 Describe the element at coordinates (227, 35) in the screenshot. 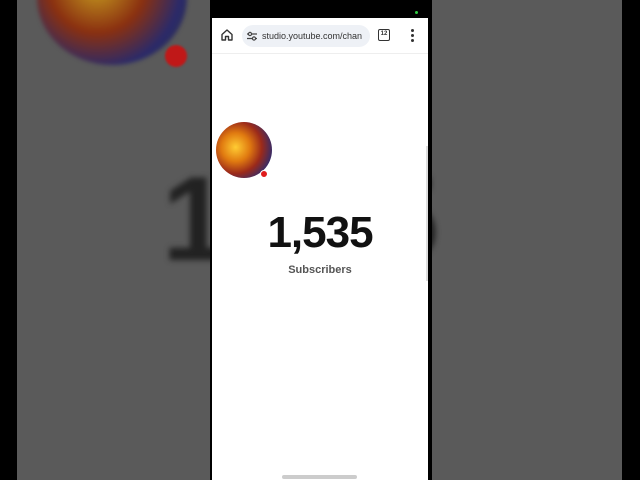

I see `home-icon` at that location.